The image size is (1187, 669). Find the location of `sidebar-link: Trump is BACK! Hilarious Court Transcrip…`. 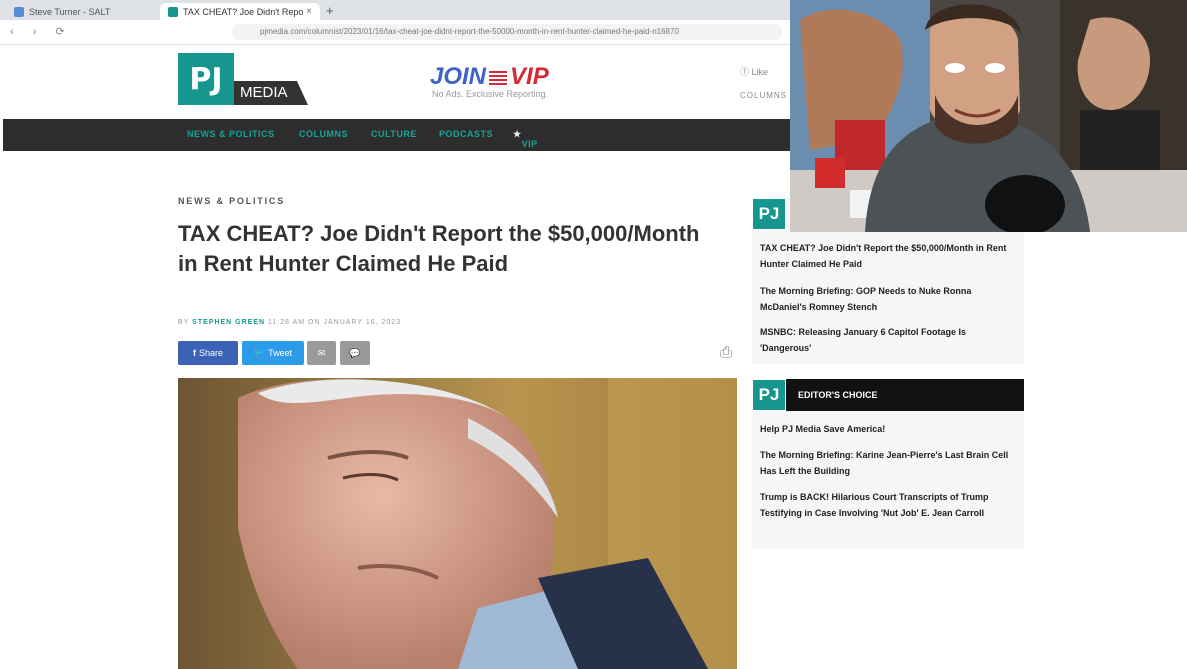

sidebar-link: Trump is BACK! Hilarious Court Transcrip… is located at coordinates (889, 505).